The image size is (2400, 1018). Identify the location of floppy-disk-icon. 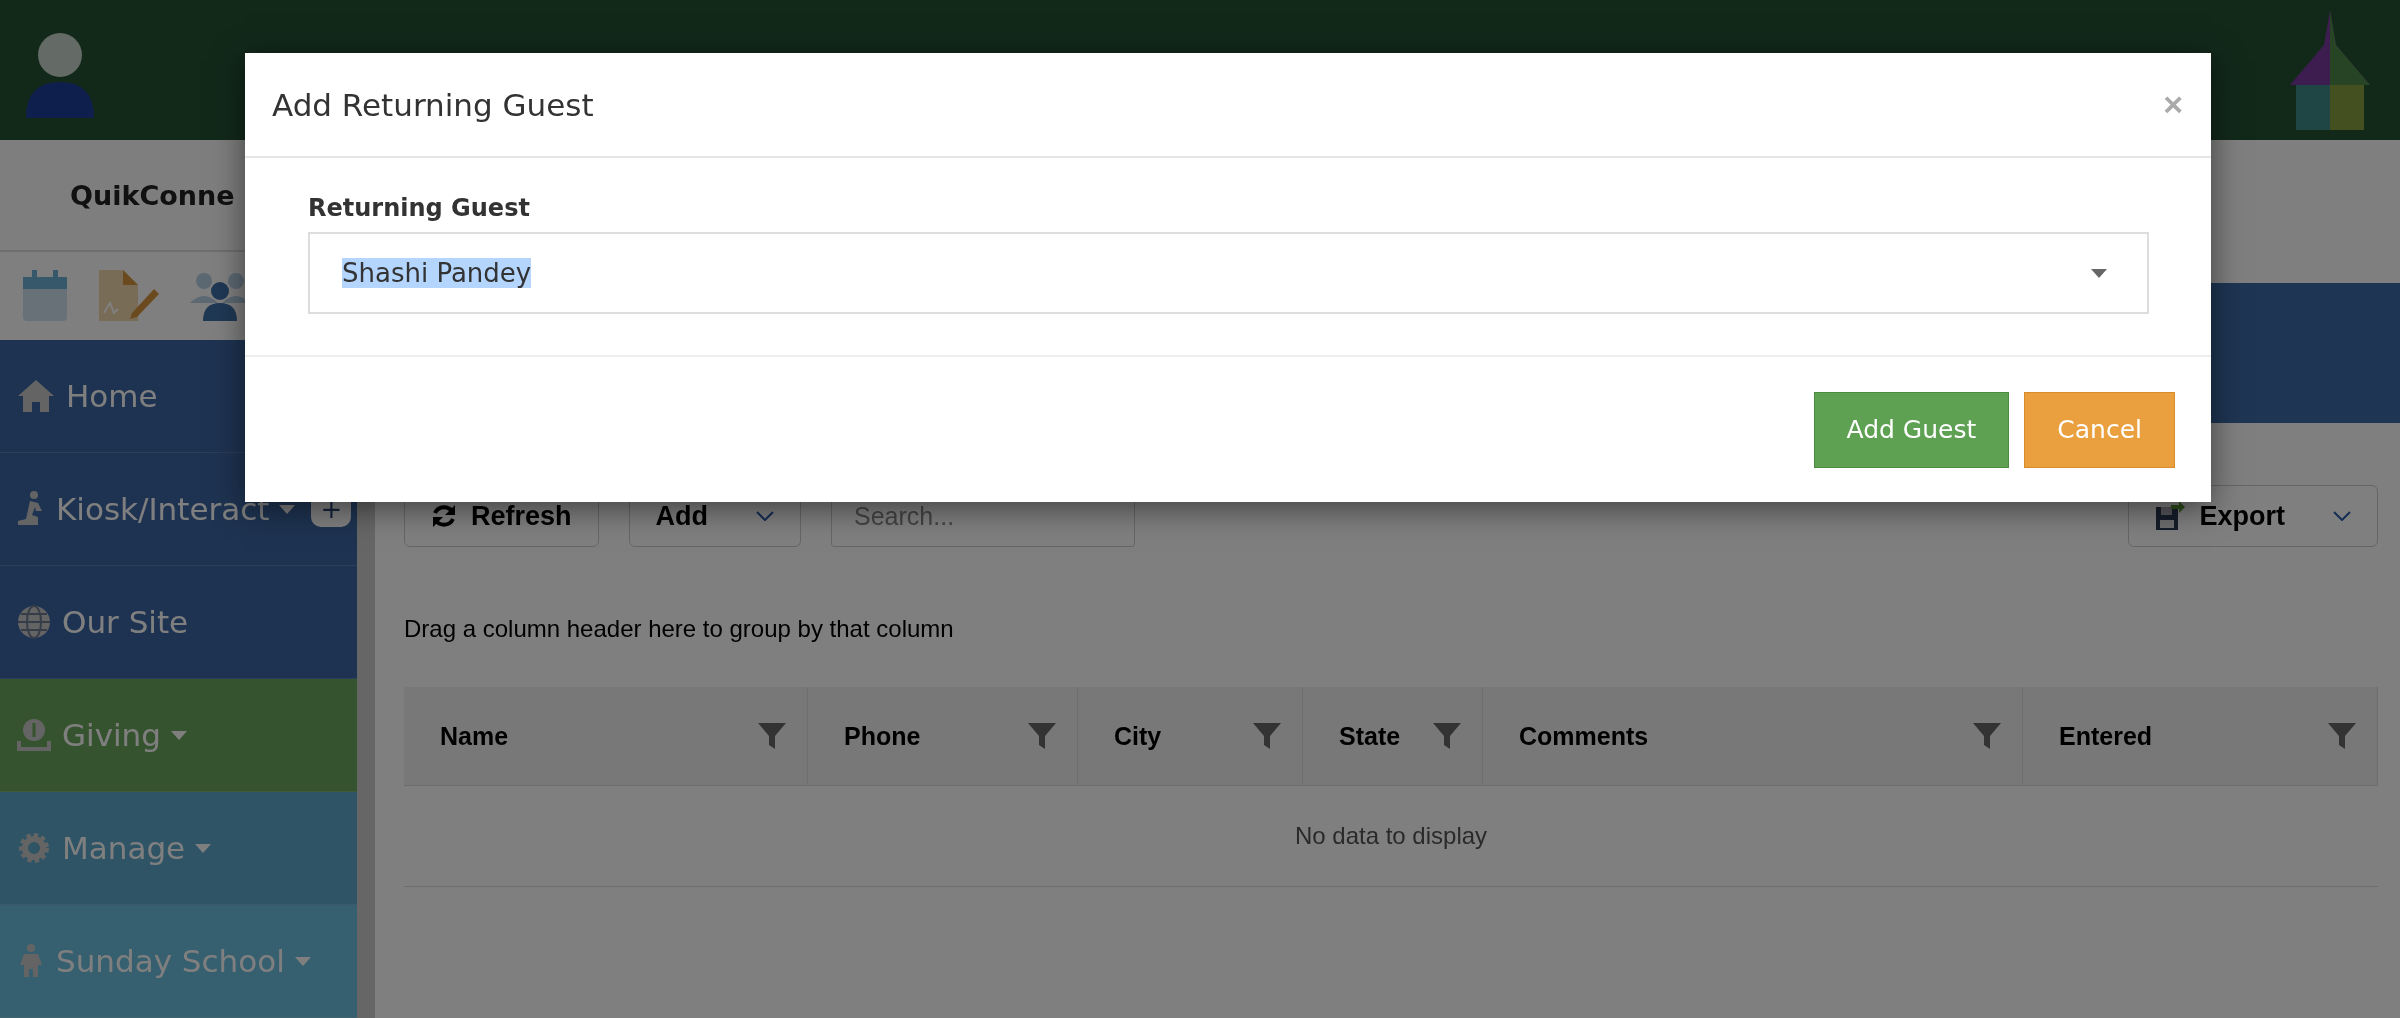
(2170, 516).